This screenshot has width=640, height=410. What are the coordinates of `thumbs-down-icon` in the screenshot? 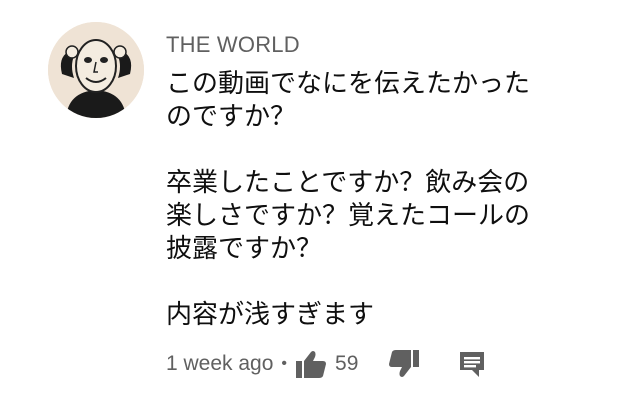 It's located at (404, 363).